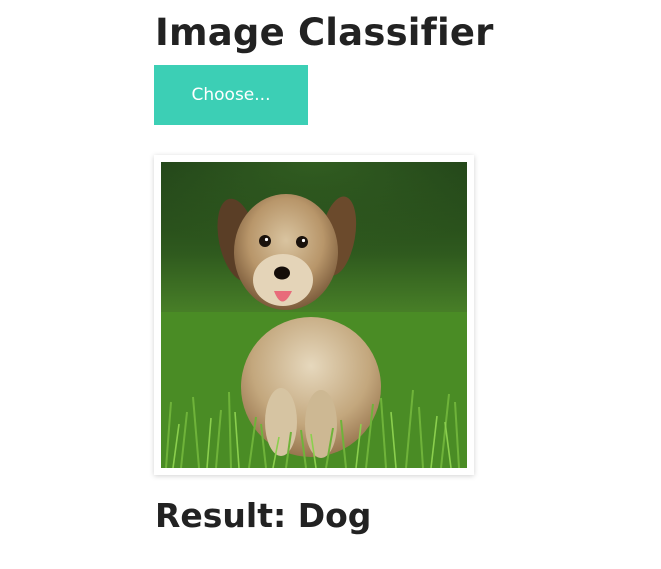  I want to click on result-text: Result: Dog, so click(263, 516).